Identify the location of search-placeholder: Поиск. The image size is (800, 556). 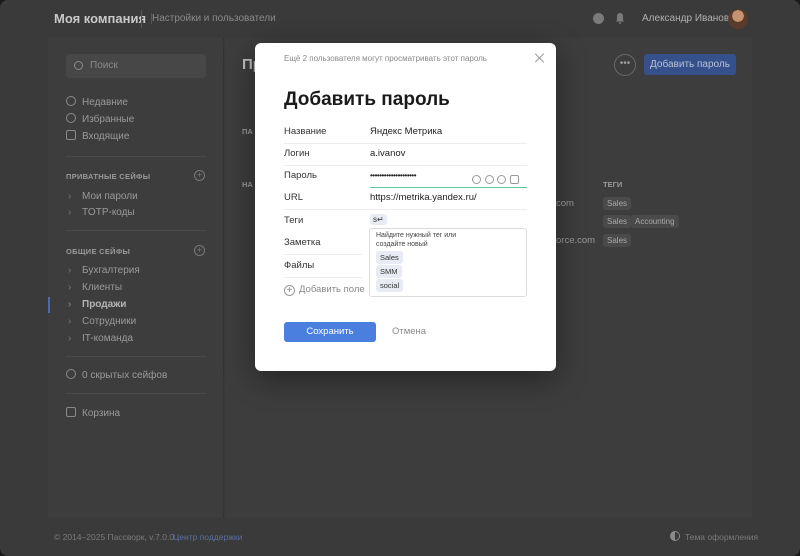
(104, 65).